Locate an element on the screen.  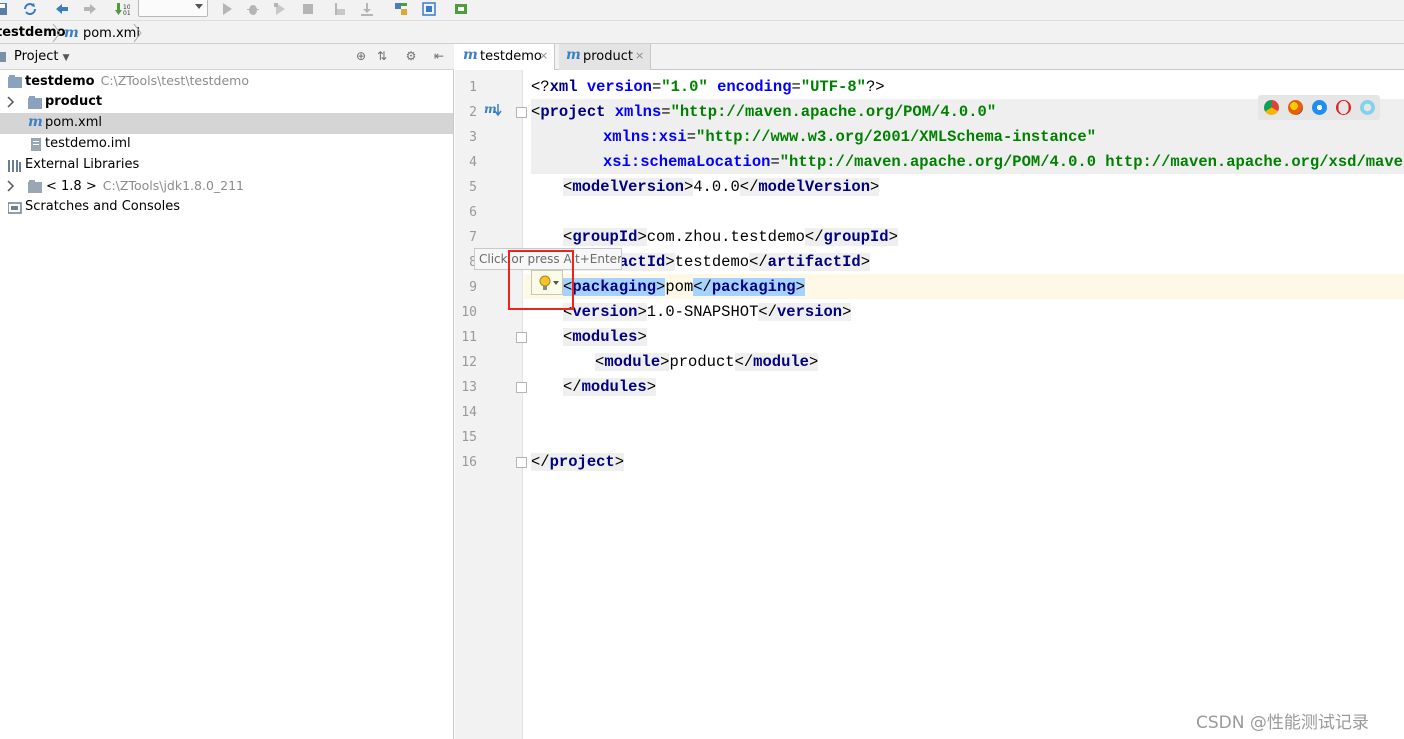
tab-testdemo: m testdemo × is located at coordinates (505, 57).